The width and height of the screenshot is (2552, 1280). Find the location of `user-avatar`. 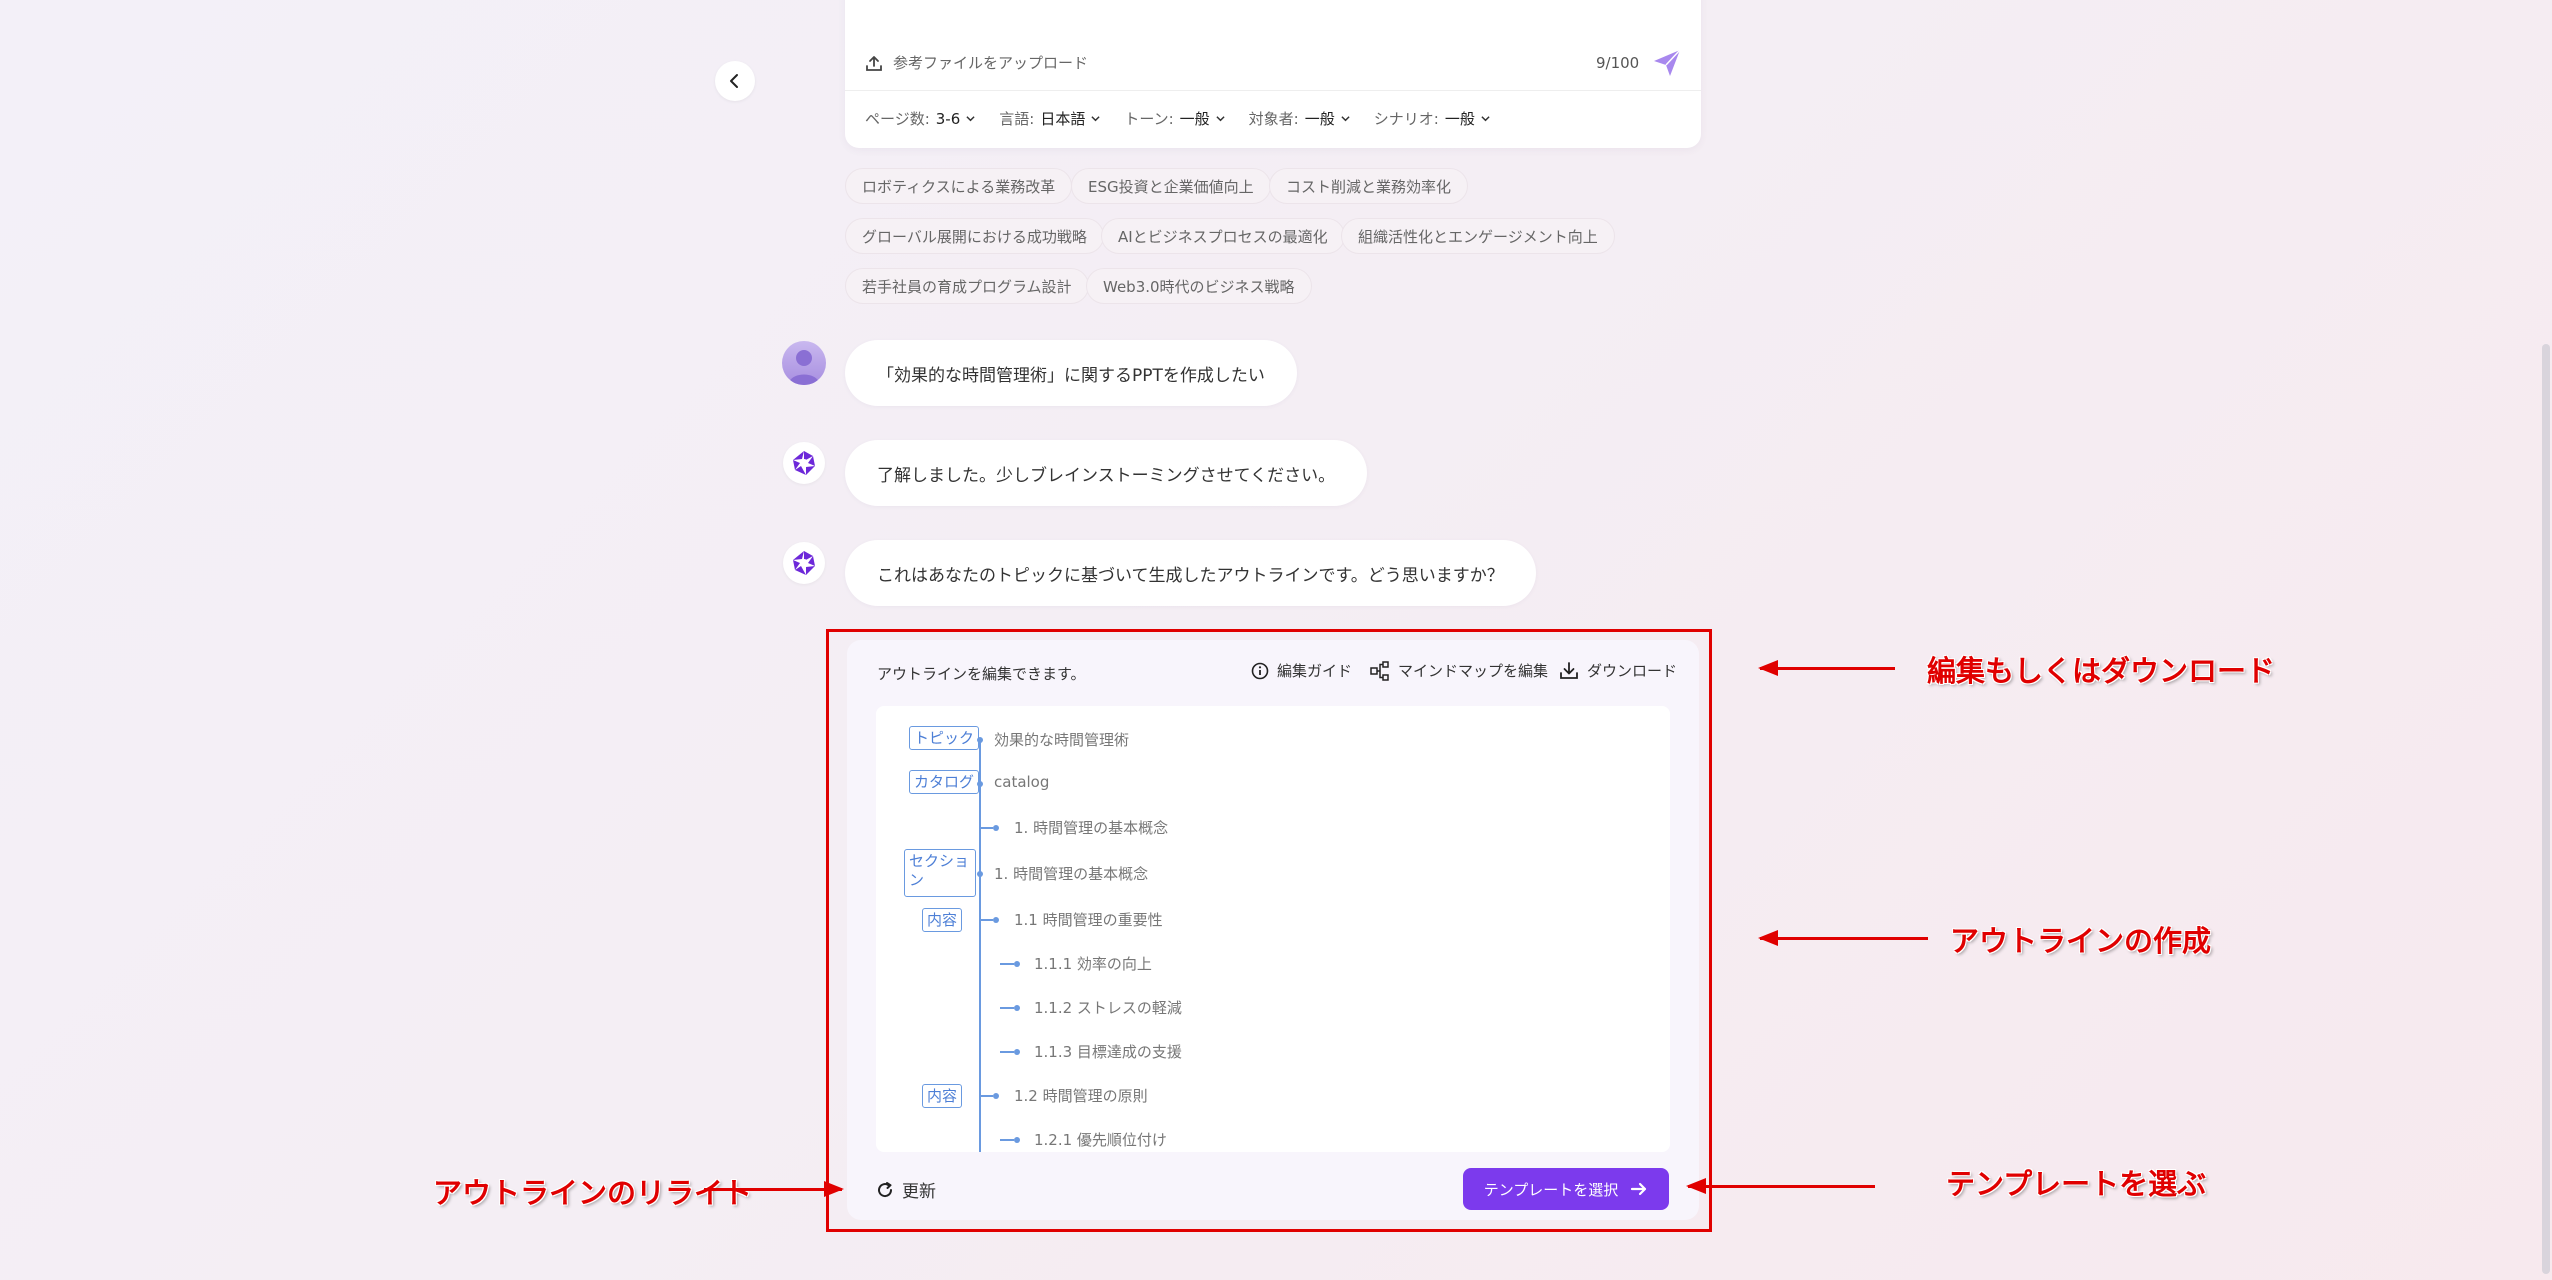

user-avatar is located at coordinates (804, 363).